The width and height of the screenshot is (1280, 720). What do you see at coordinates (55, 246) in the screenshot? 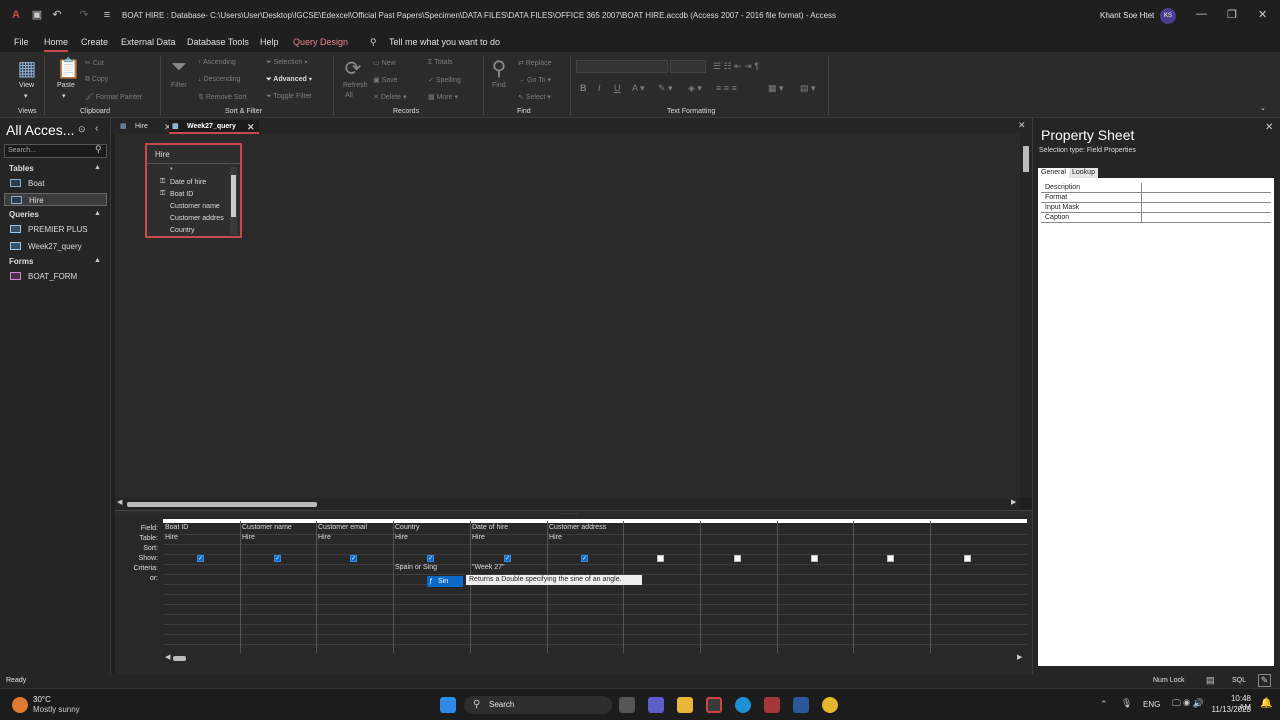
I see `nav-item-week27-query: Week27_query` at bounding box center [55, 246].